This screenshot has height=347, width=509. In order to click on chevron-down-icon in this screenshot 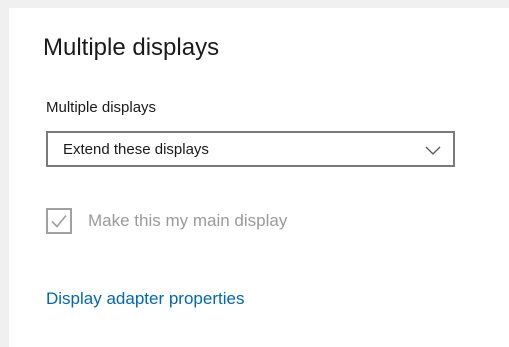, I will do `click(433, 149)`.